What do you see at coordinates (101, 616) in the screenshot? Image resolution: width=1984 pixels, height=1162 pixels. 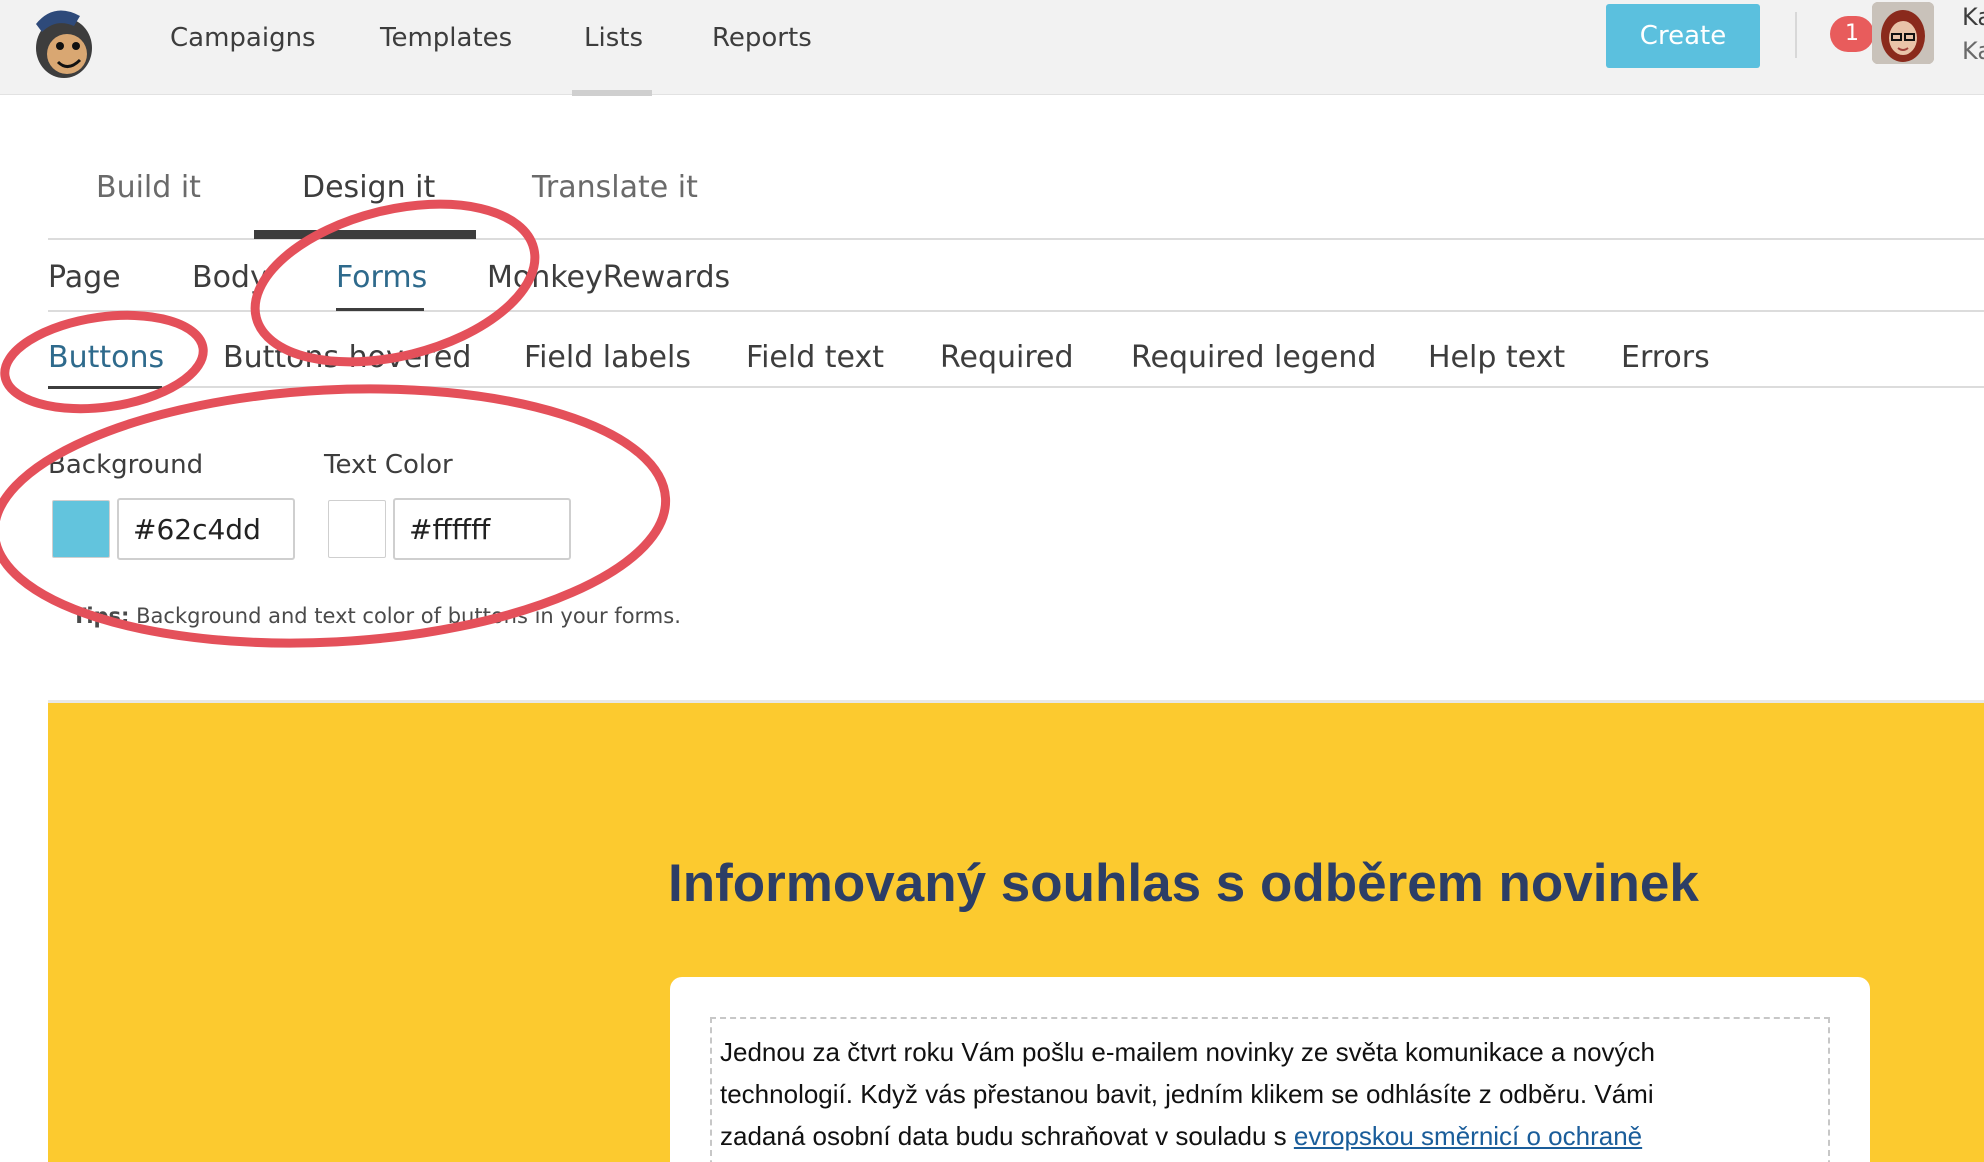 I see `tips-prefix: Tips:` at bounding box center [101, 616].